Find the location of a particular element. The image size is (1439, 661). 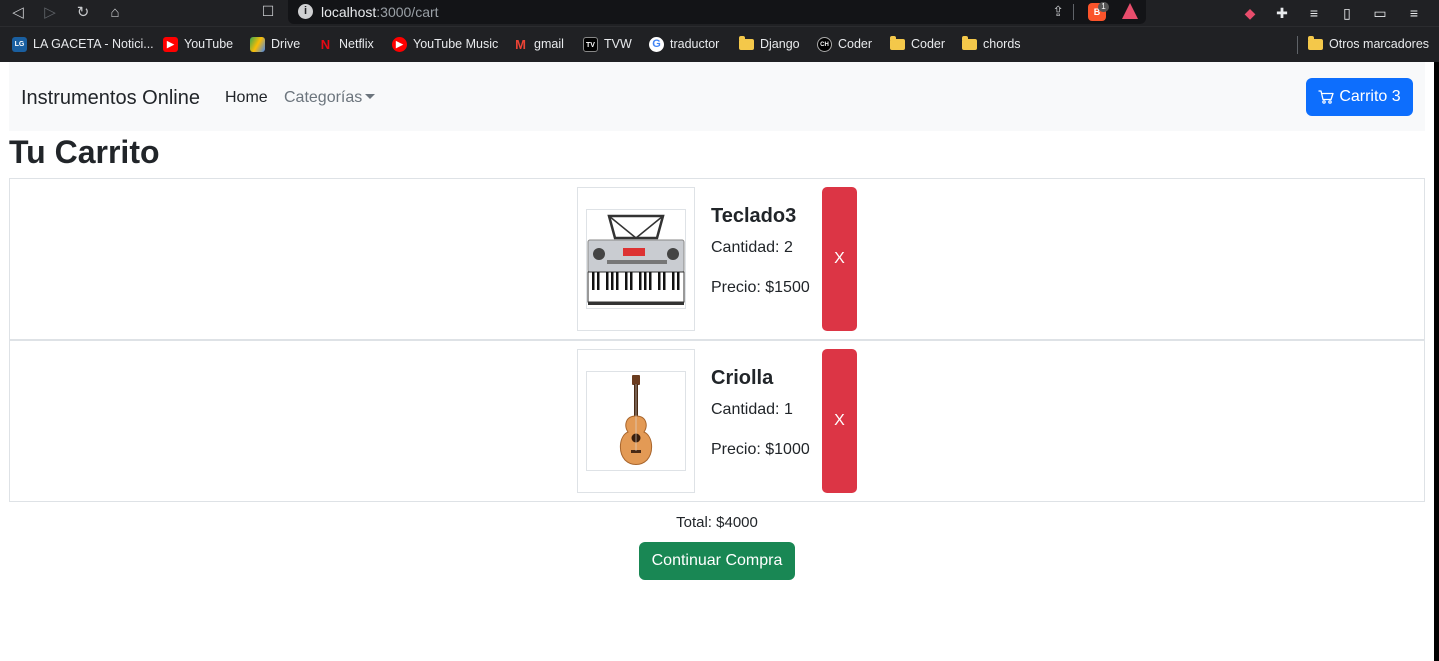

page-title: Tu Carrito is located at coordinates (84, 152).